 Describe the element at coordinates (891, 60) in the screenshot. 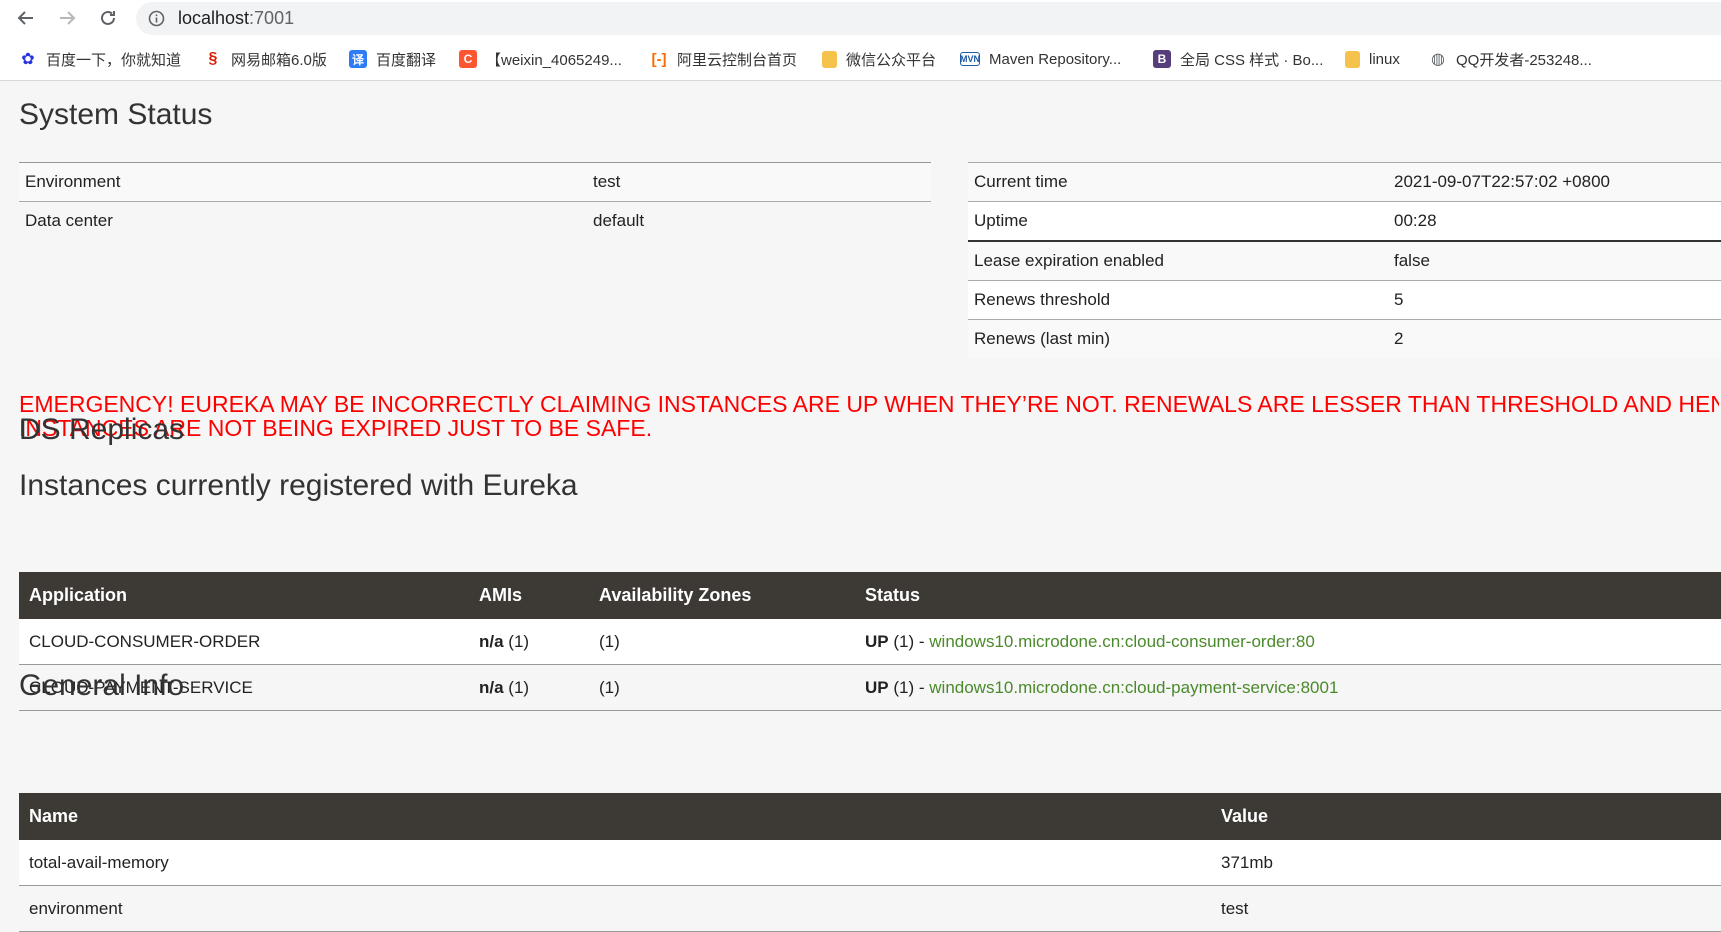

I see `bookmark-label: 微信公众平台` at that location.